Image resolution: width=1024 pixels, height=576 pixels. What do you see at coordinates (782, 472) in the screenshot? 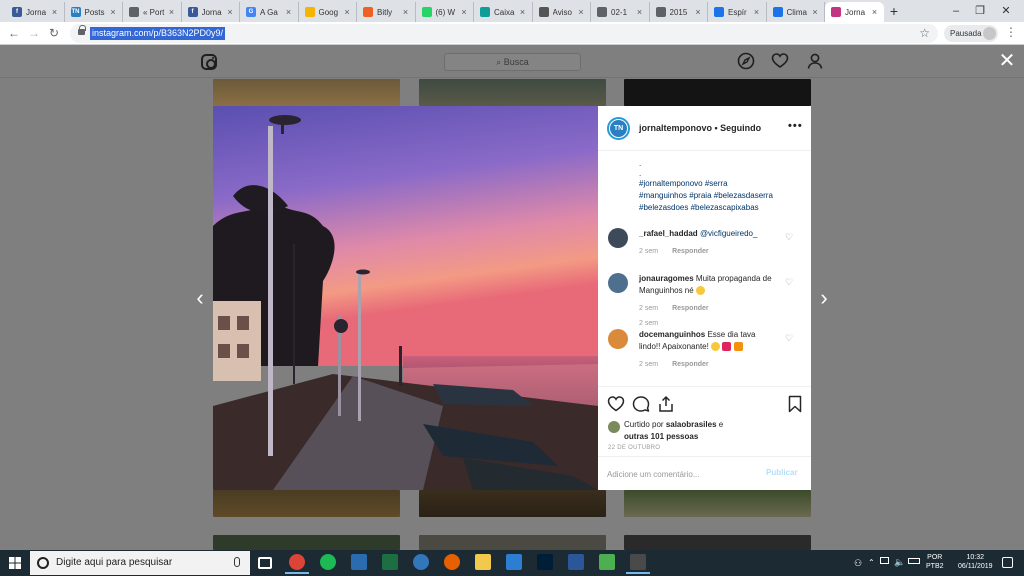
I see `publish-button: Publicar` at bounding box center [782, 472].